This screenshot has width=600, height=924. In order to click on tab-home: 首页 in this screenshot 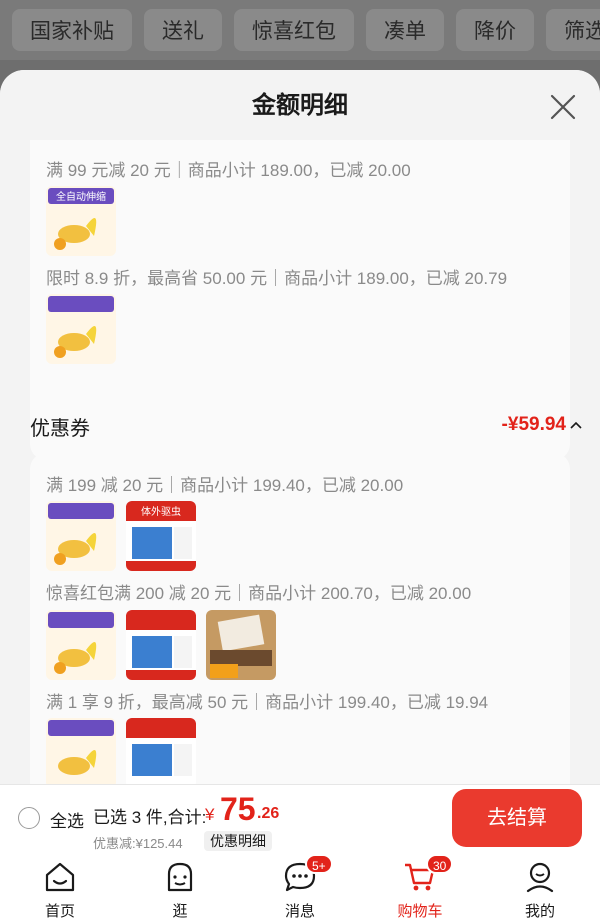, I will do `click(60, 888)`.